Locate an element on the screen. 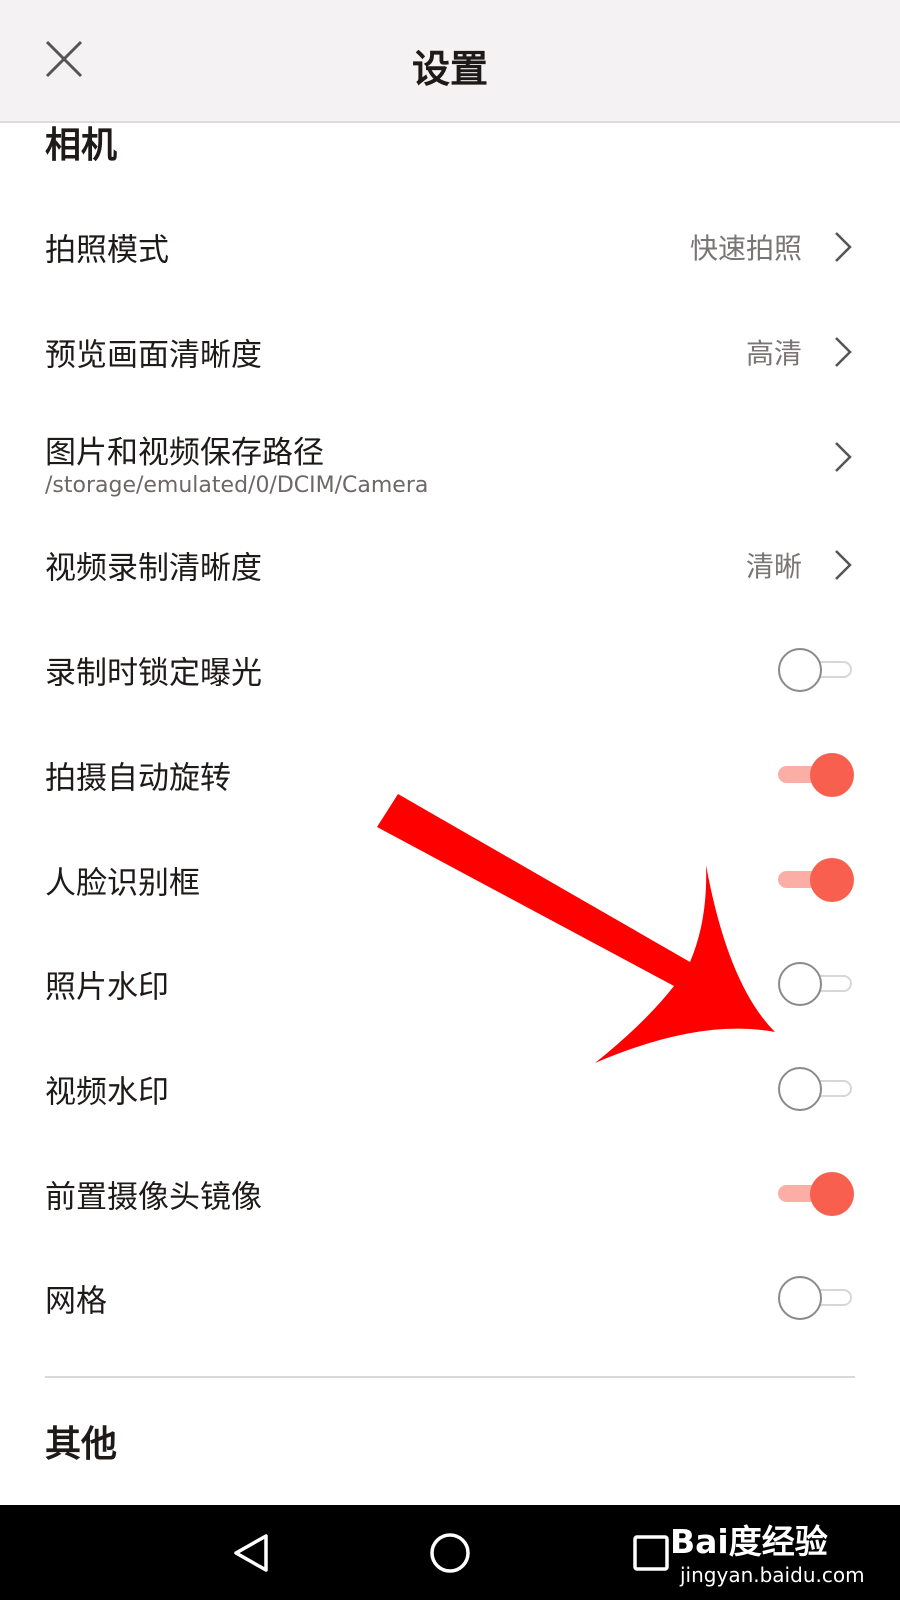 The image size is (900, 1600). setting-value: 清晰 is located at coordinates (773, 566).